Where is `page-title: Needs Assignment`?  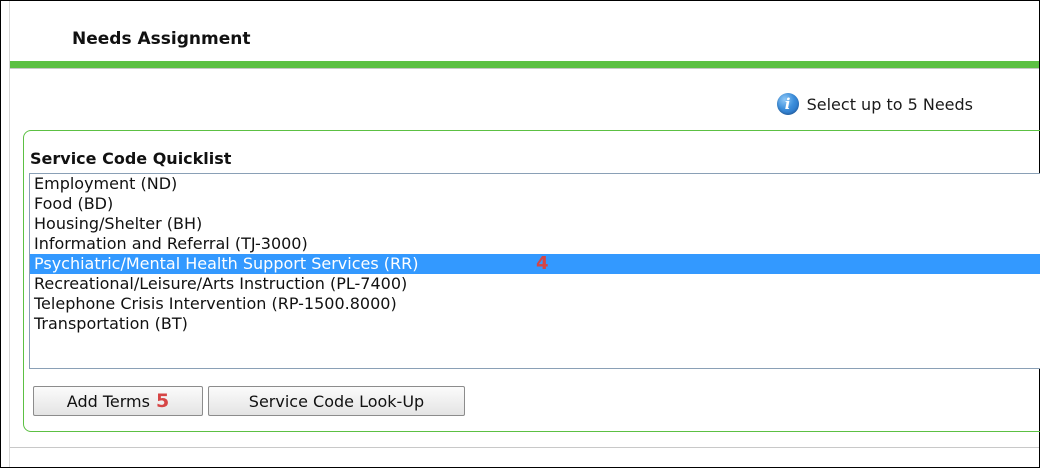
page-title: Needs Assignment is located at coordinates (161, 39).